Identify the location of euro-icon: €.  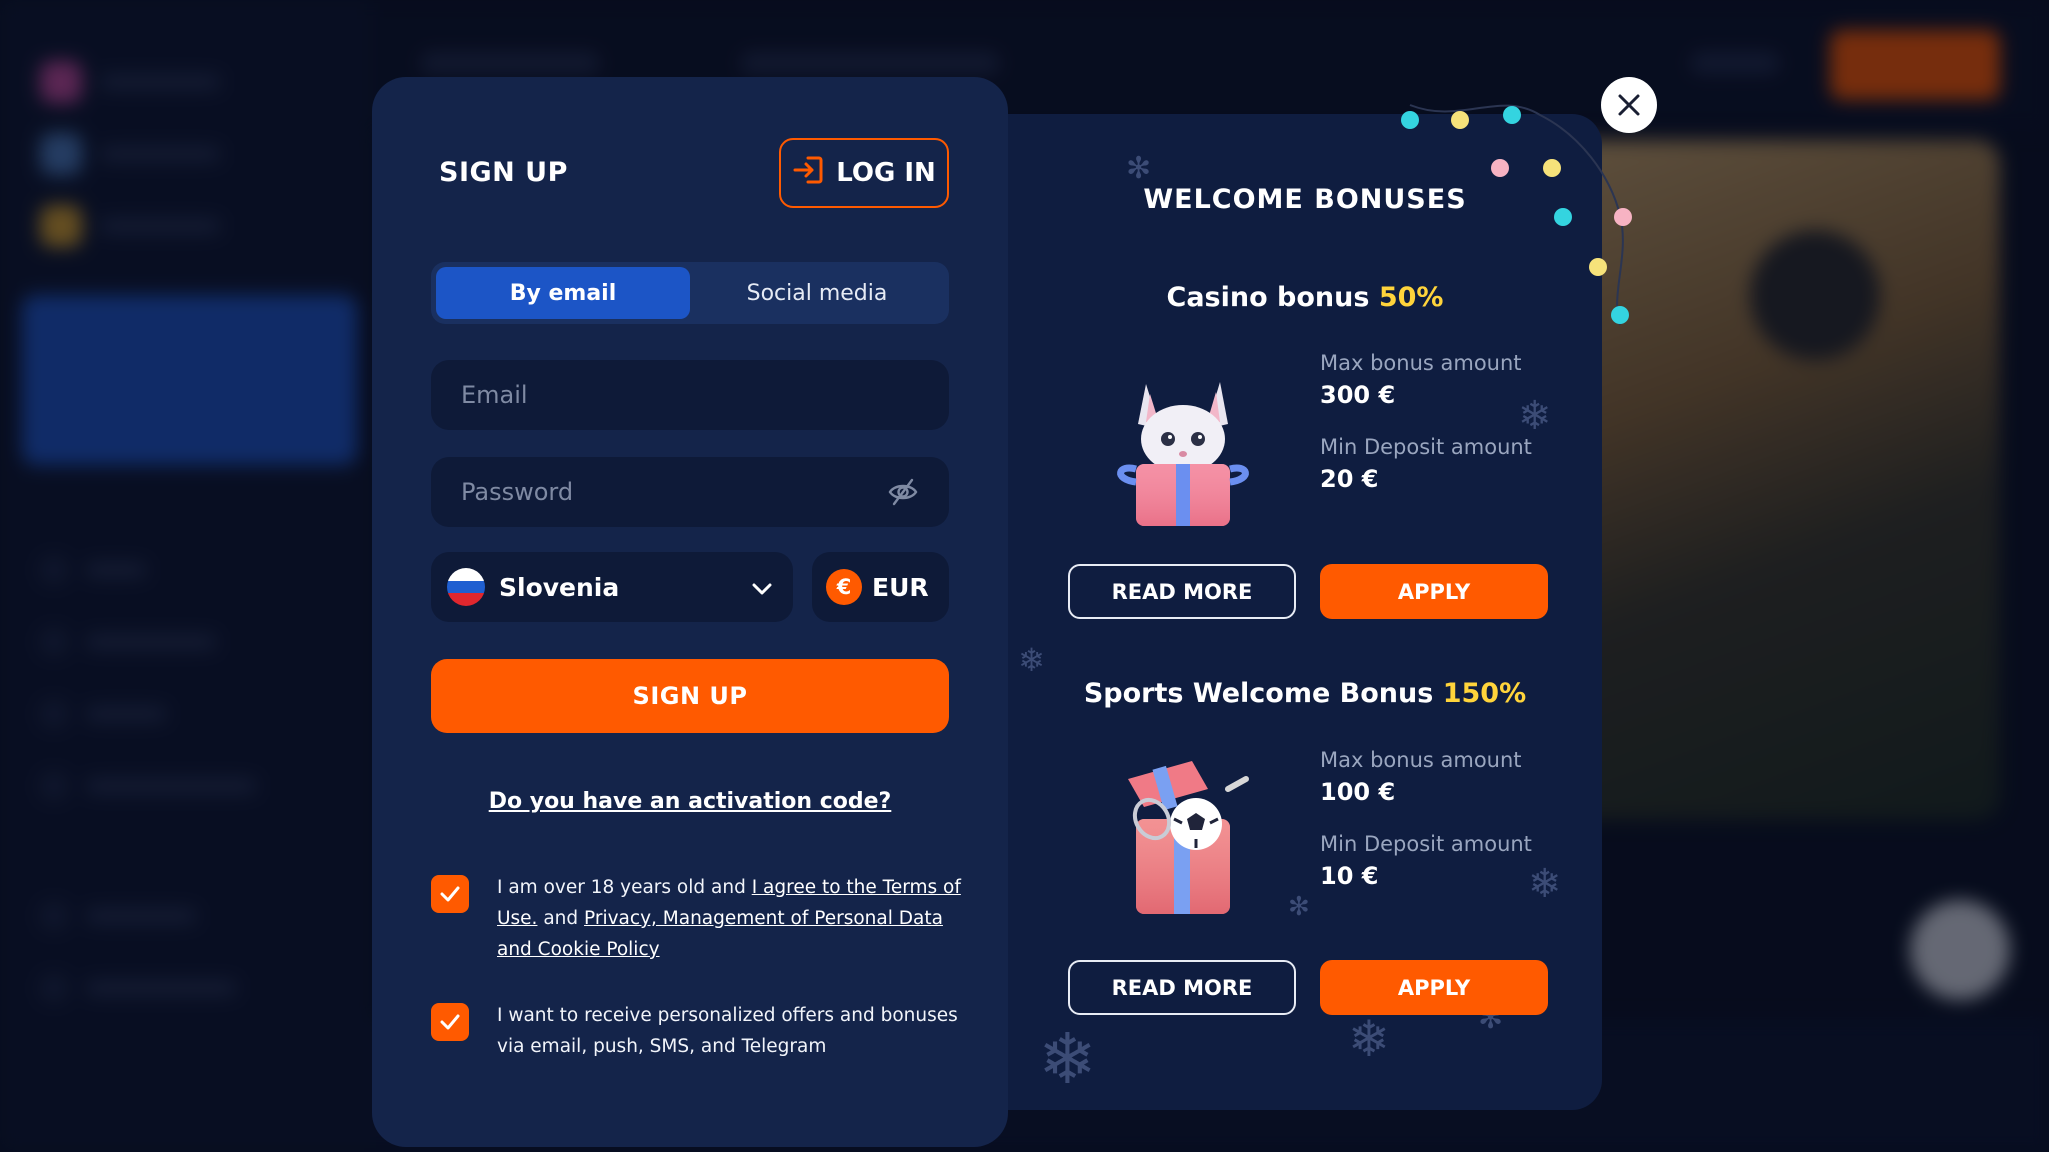
(844, 587).